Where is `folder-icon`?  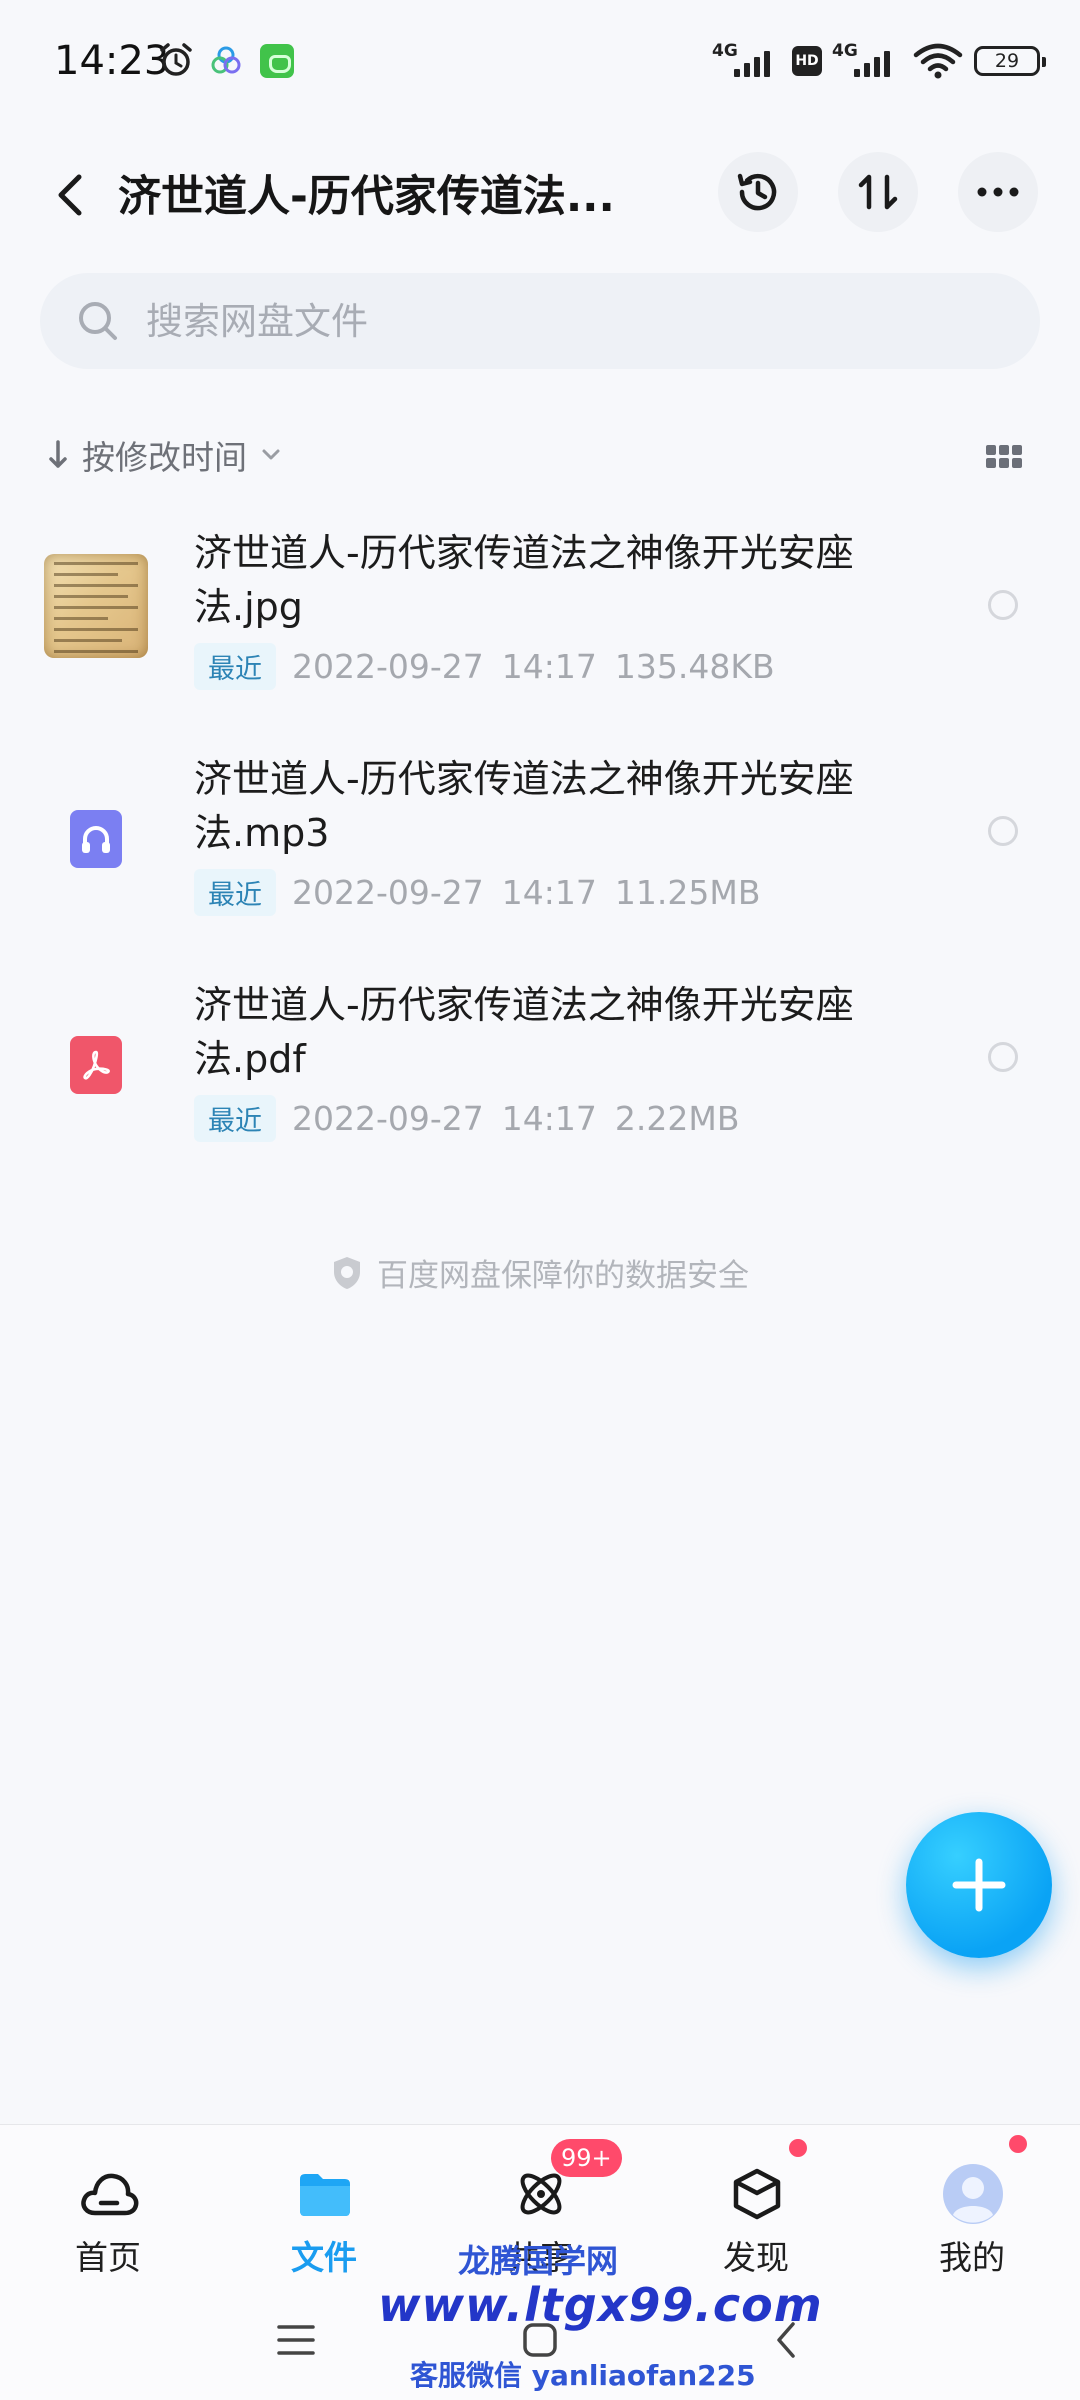 folder-icon is located at coordinates (325, 2194).